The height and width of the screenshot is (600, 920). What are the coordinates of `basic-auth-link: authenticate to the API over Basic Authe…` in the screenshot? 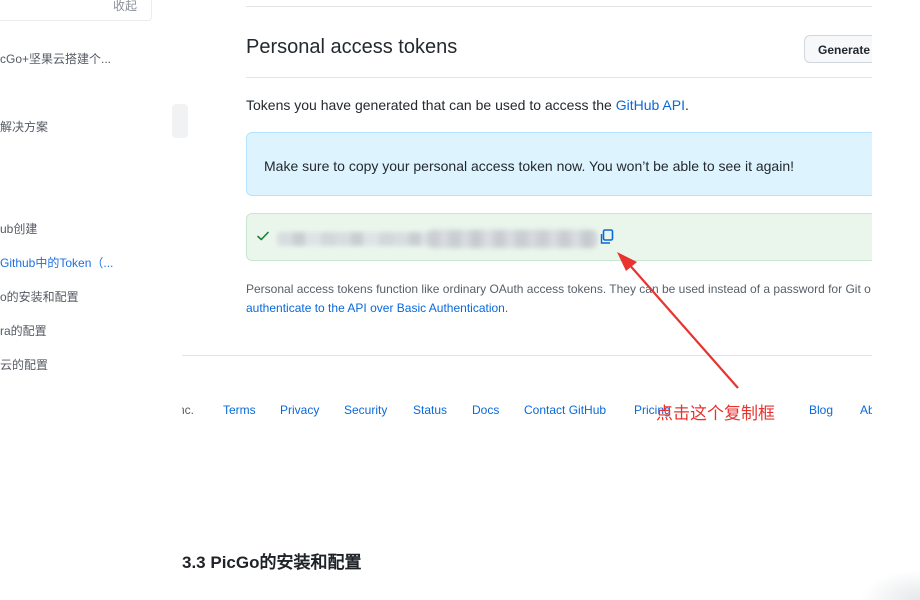 It's located at (375, 308).